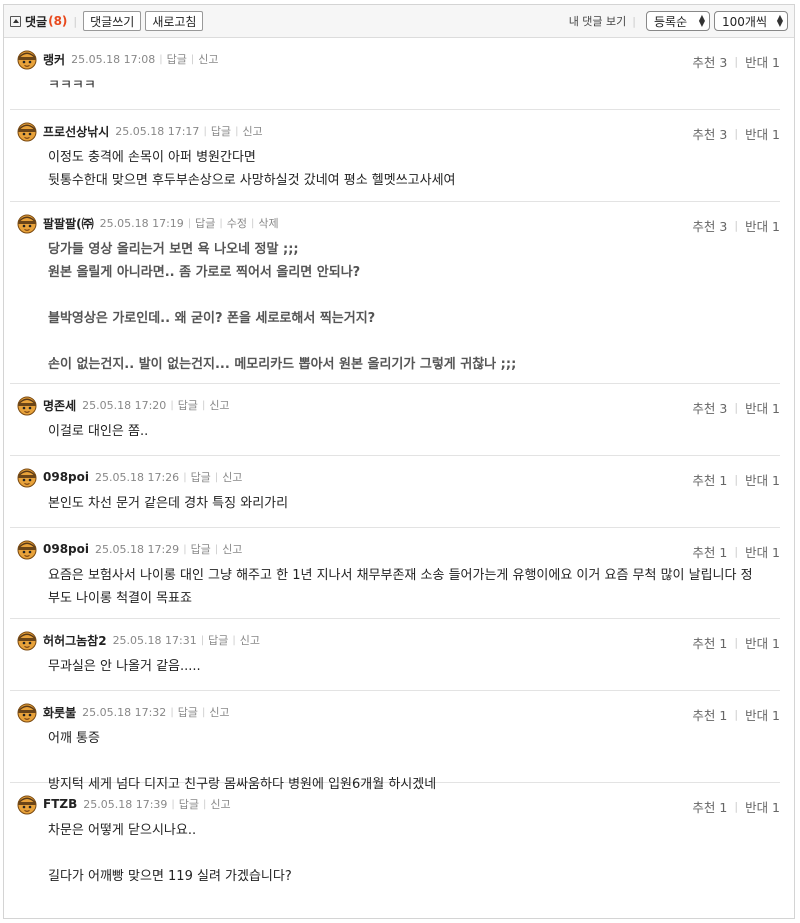 Image resolution: width=800 pixels, height=923 pixels. I want to click on comment-date: 25.05.18 17:39, so click(125, 804).